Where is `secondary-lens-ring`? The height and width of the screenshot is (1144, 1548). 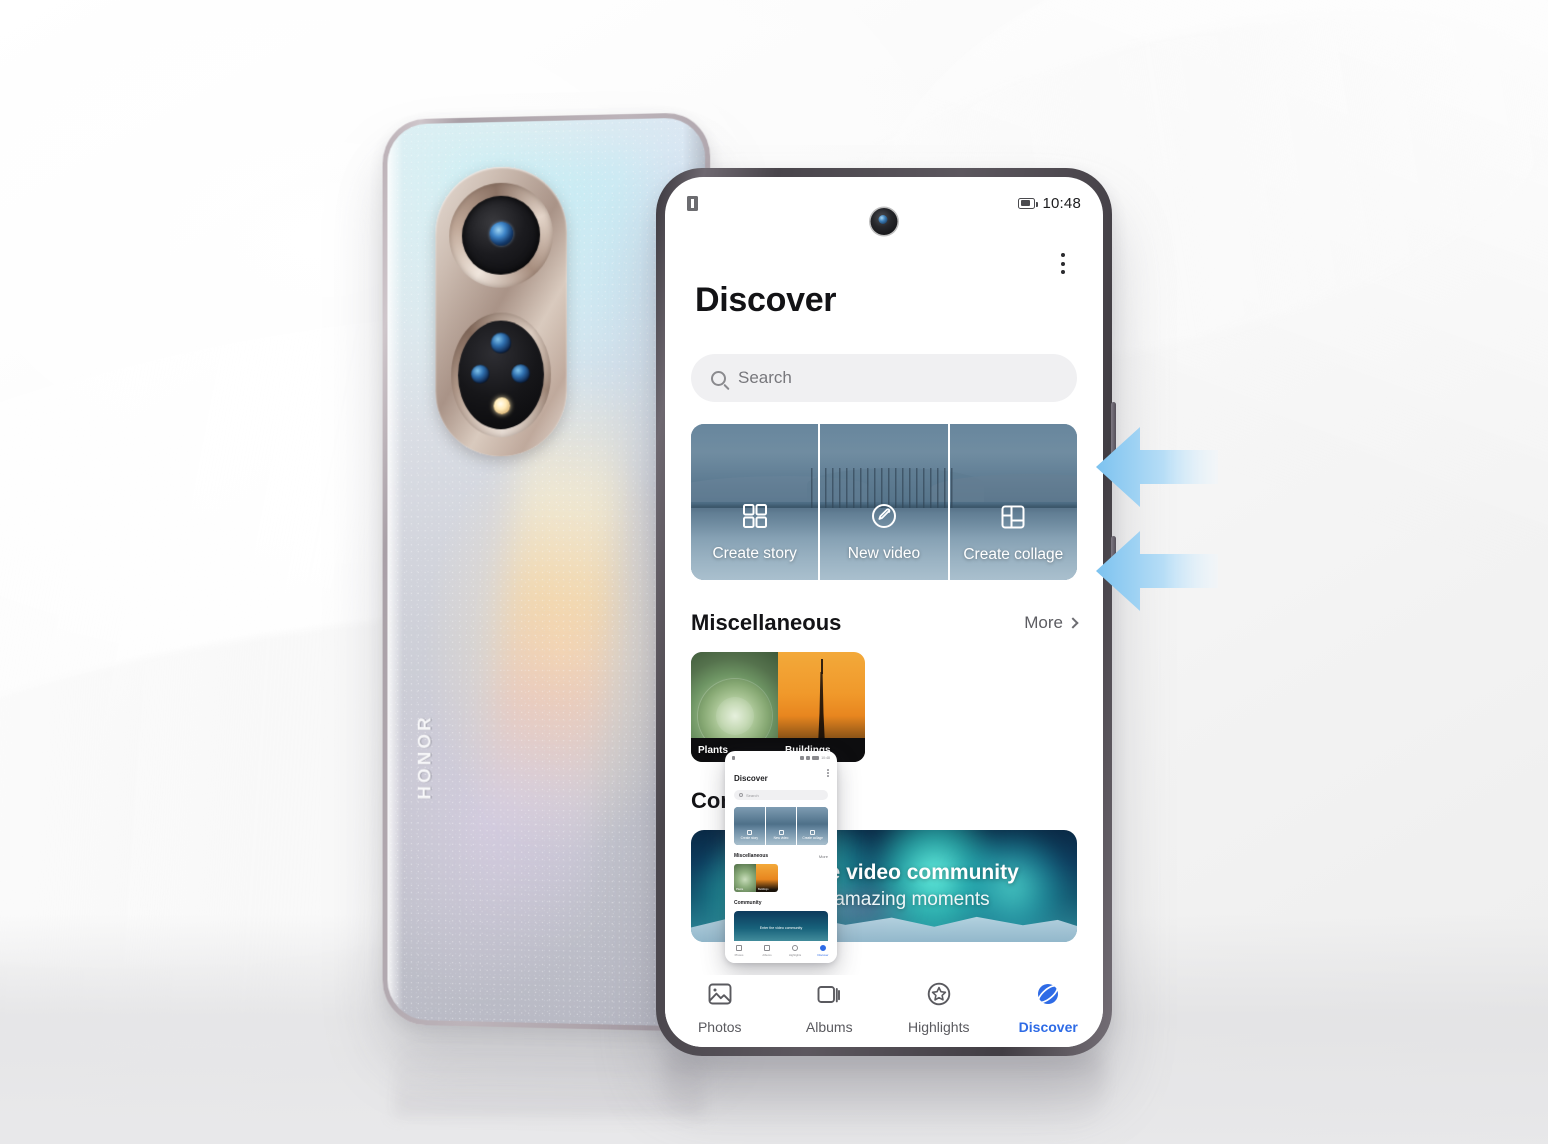 secondary-lens-ring is located at coordinates (501, 374).